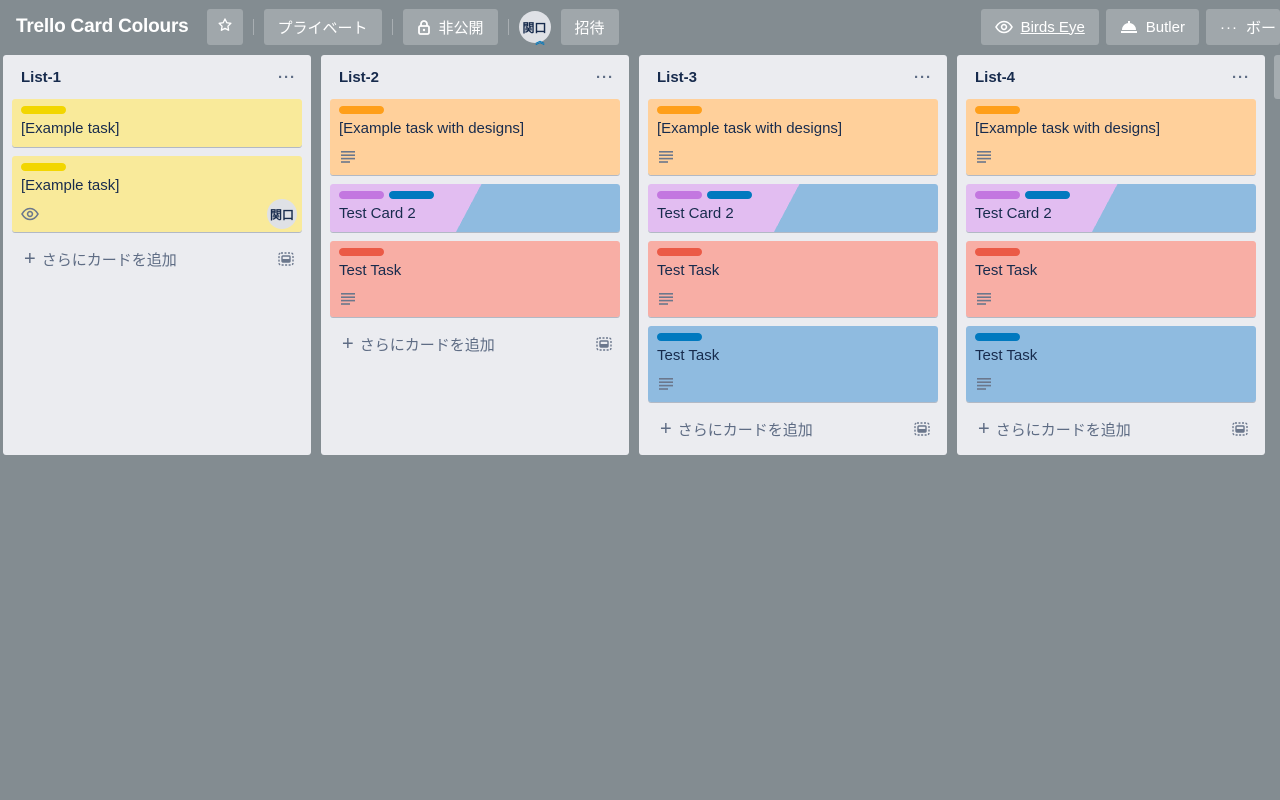 The width and height of the screenshot is (1280, 800). I want to click on birds-eye-button: Birds Eye, so click(1039, 27).